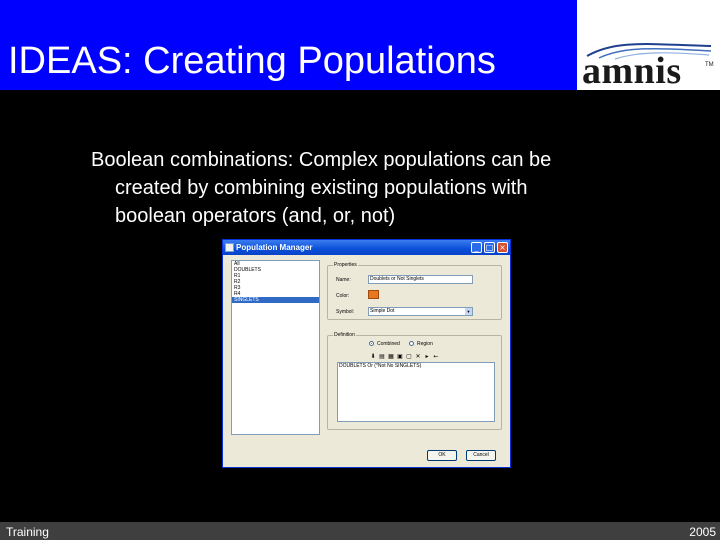  Describe the element at coordinates (388, 344) in the screenshot. I see `combined-label: Combined` at that location.